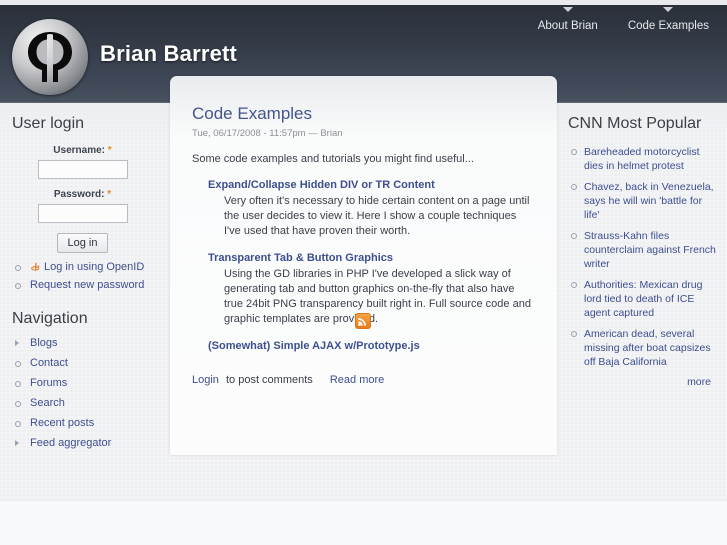  I want to click on navigation-list: Blogs Contact Forums Search Recent posts, so click(82, 393).